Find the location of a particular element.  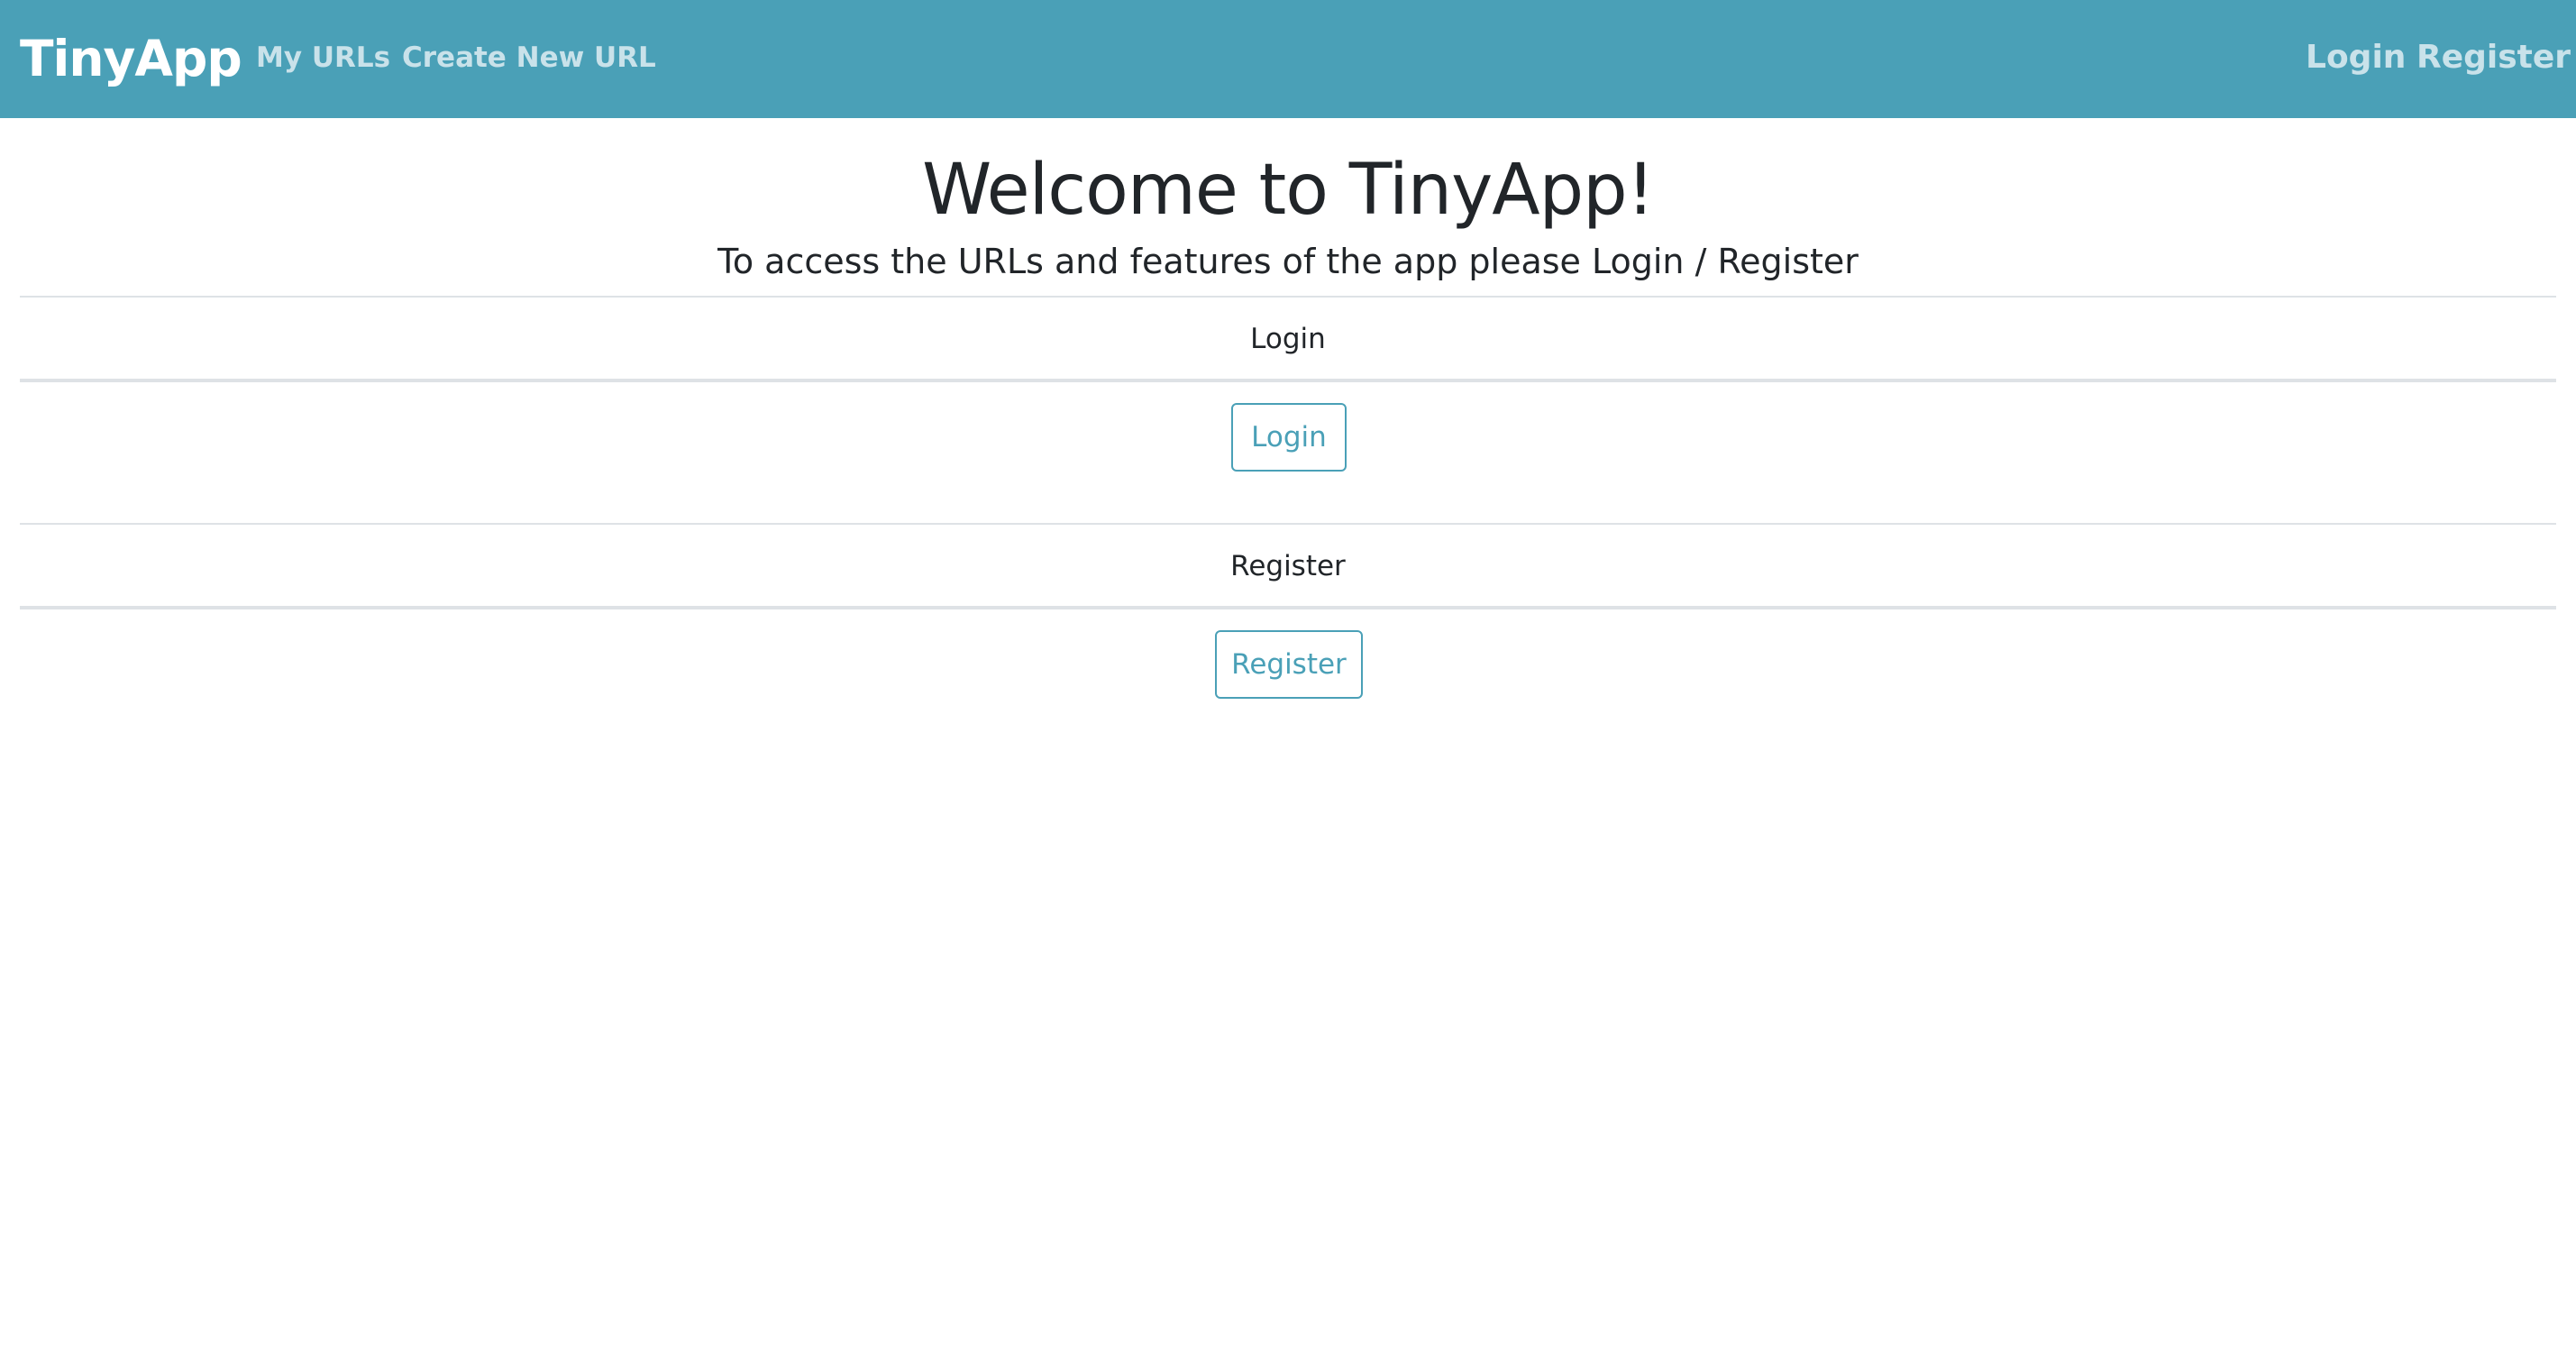

nav-link-my-urls: My URLs is located at coordinates (323, 58).